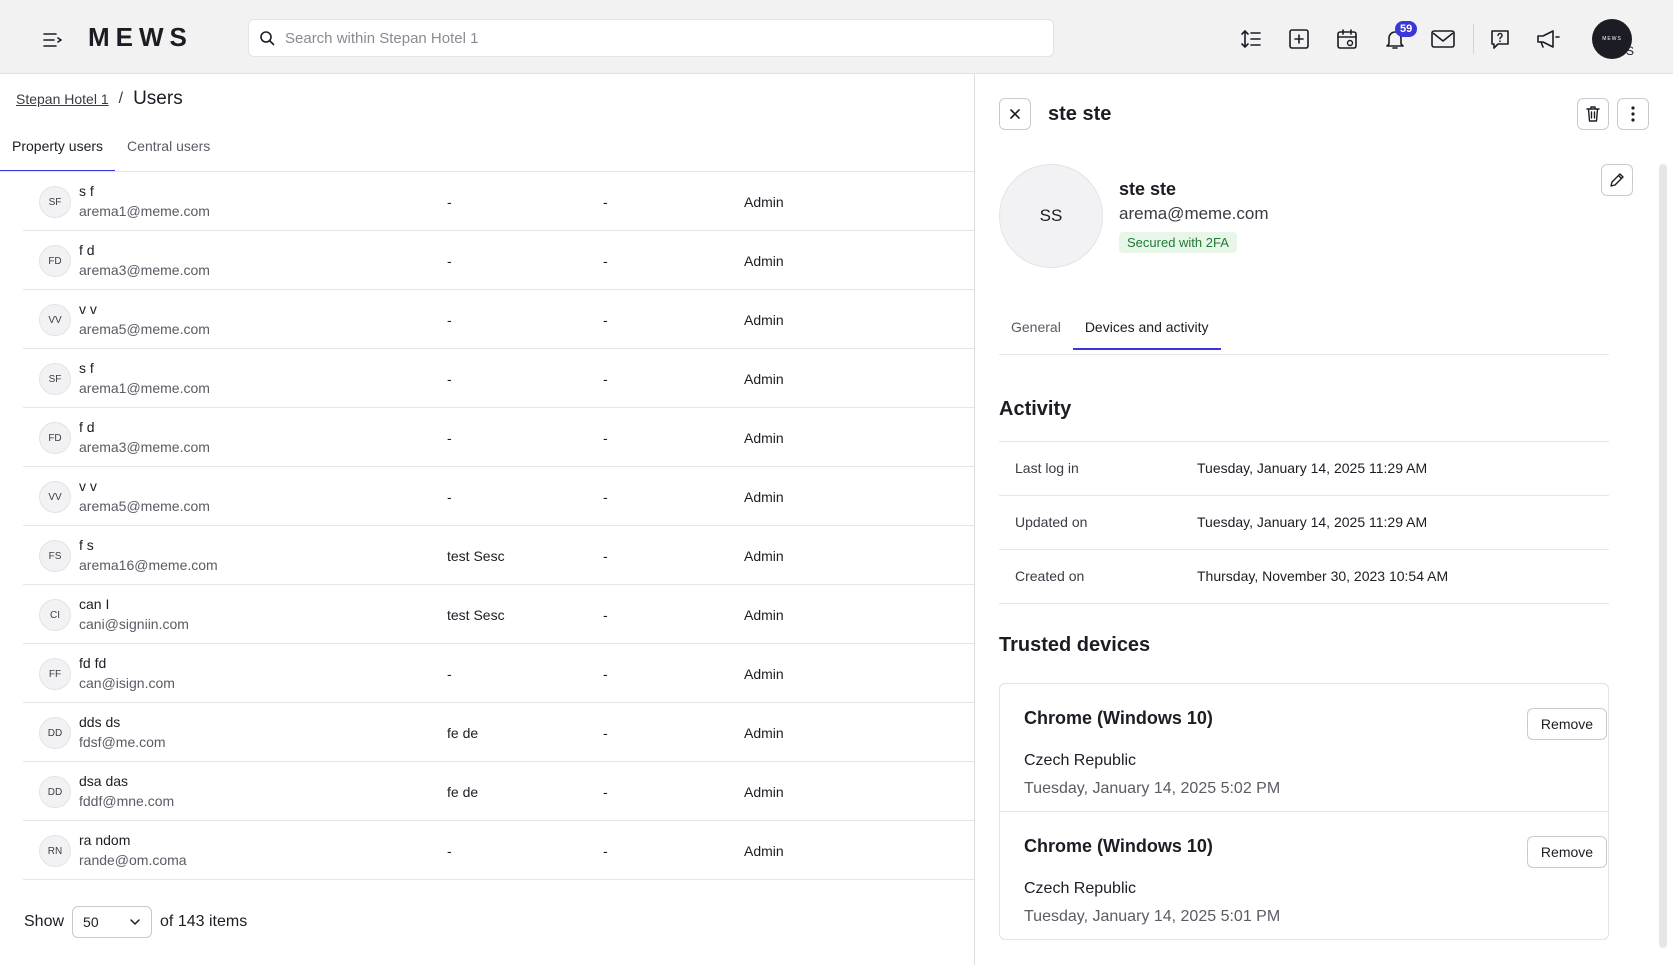  Describe the element at coordinates (91, 922) in the screenshot. I see `page-size-value: 50` at that location.